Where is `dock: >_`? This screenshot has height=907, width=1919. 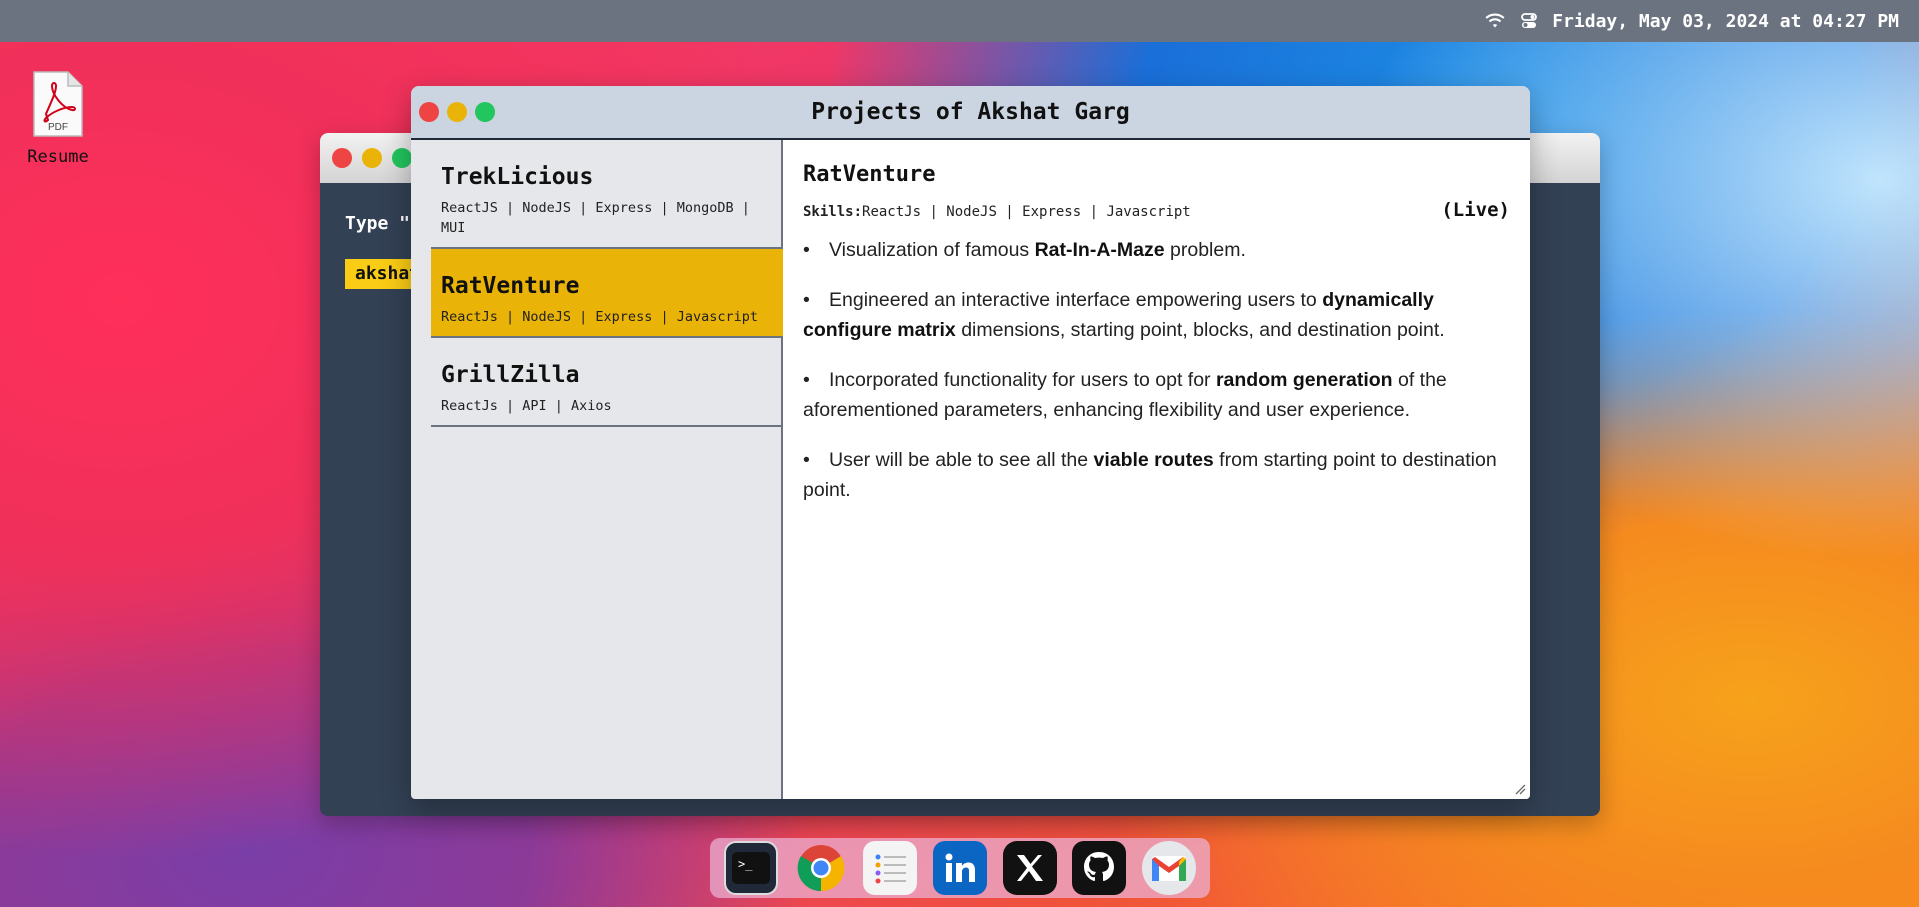
dock: >_ is located at coordinates (960, 868).